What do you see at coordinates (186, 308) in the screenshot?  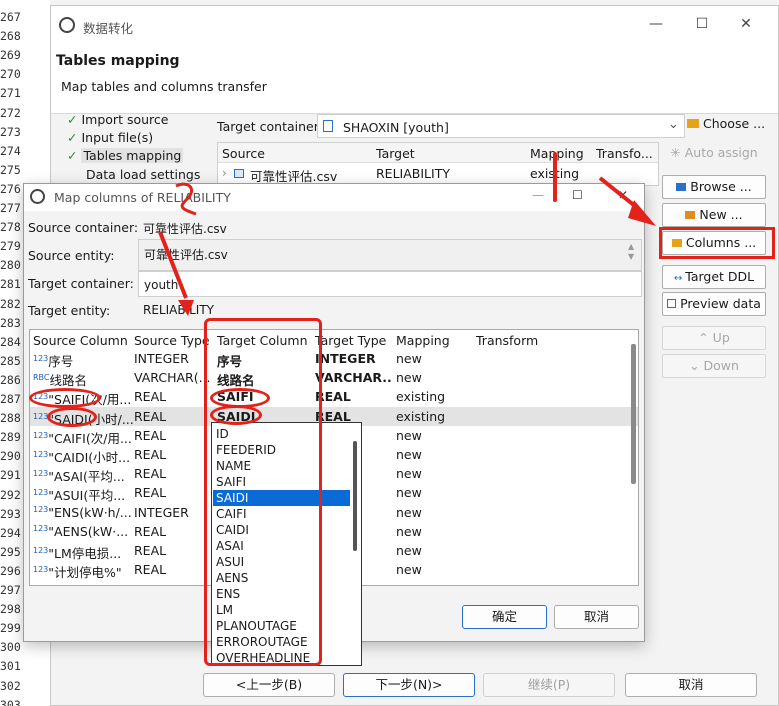 I see `arrow-head-icon` at bounding box center [186, 308].